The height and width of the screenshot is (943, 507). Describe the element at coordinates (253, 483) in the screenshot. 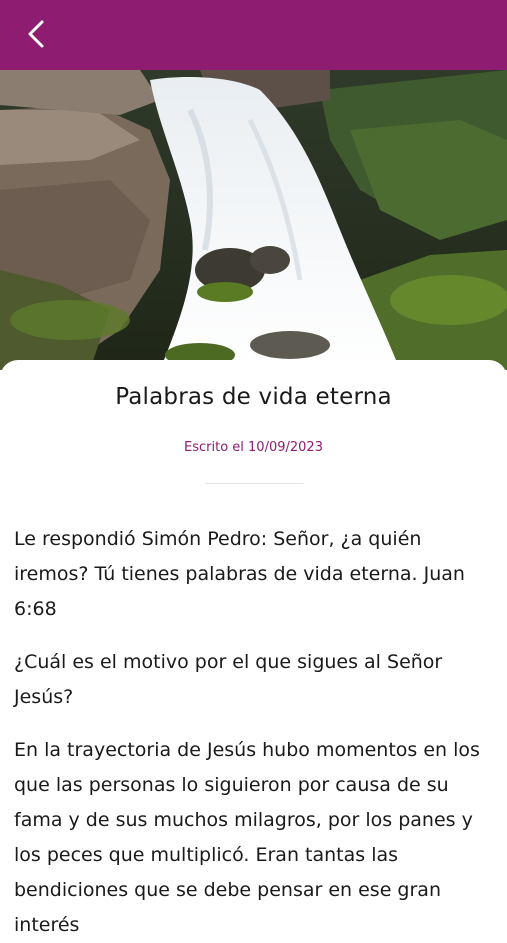

I see `divider` at that location.